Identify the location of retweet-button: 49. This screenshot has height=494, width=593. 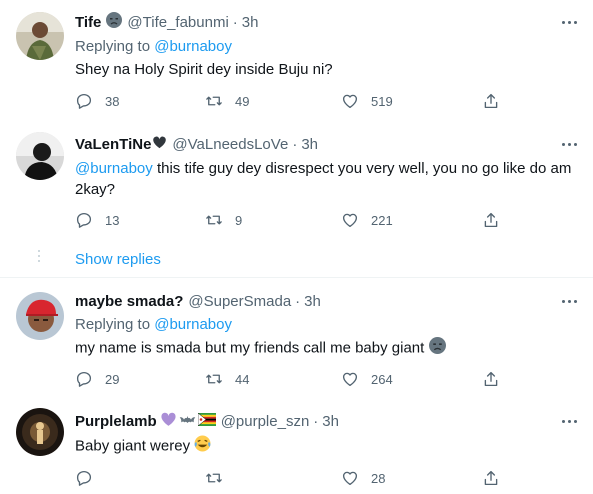
(227, 101).